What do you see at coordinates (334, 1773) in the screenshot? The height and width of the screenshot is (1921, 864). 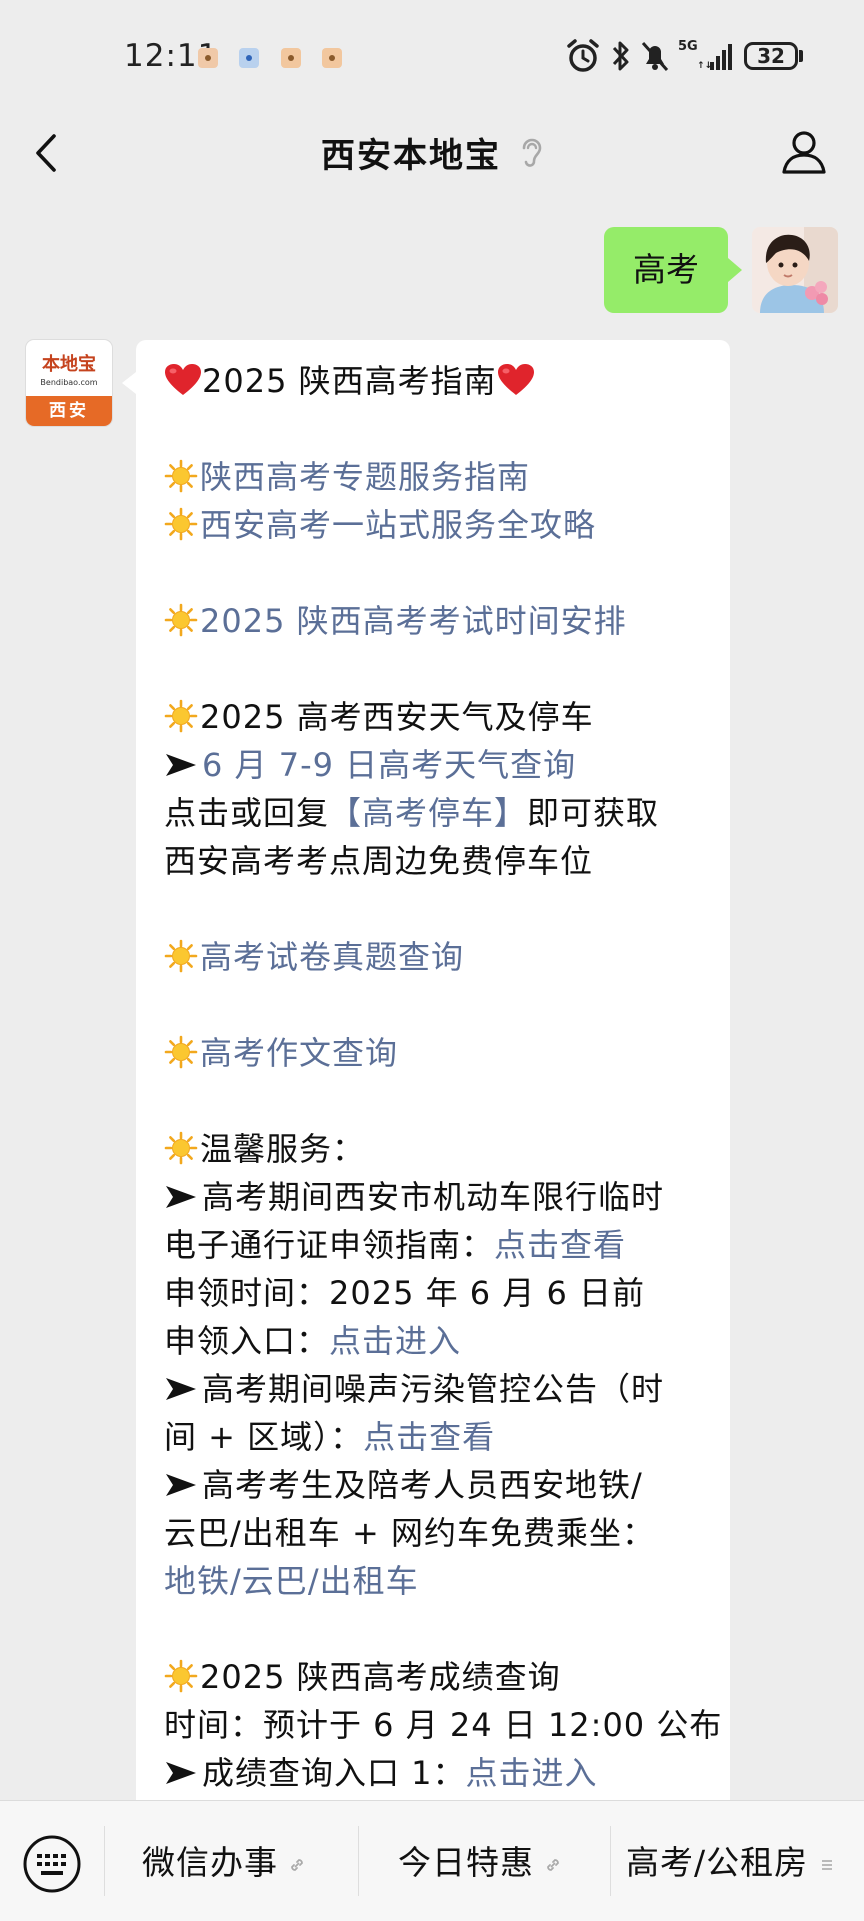 I see `score-entry-label: 成绩查询入口 1：` at bounding box center [334, 1773].